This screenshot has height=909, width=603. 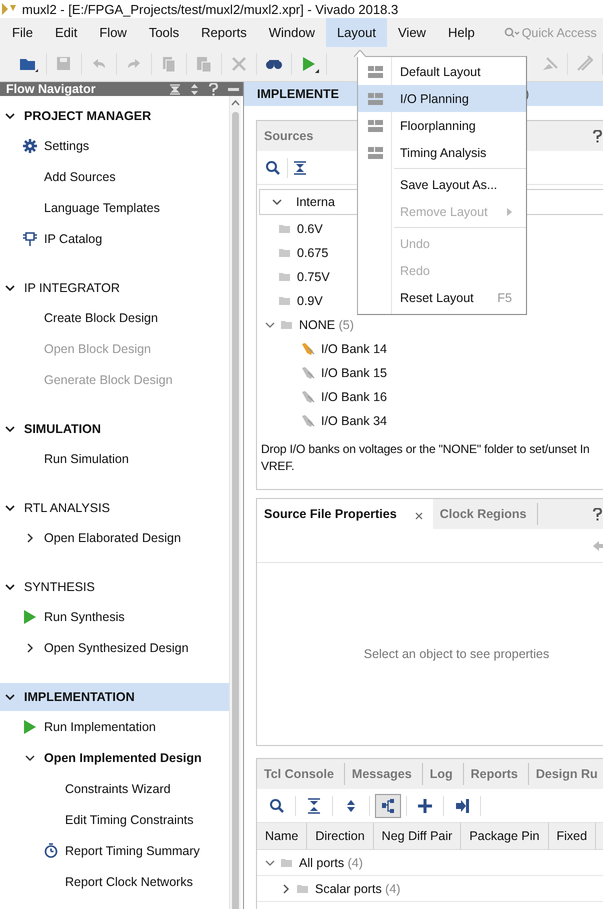 What do you see at coordinates (298, 94) in the screenshot?
I see `view-title: IMPLEMENTE` at bounding box center [298, 94].